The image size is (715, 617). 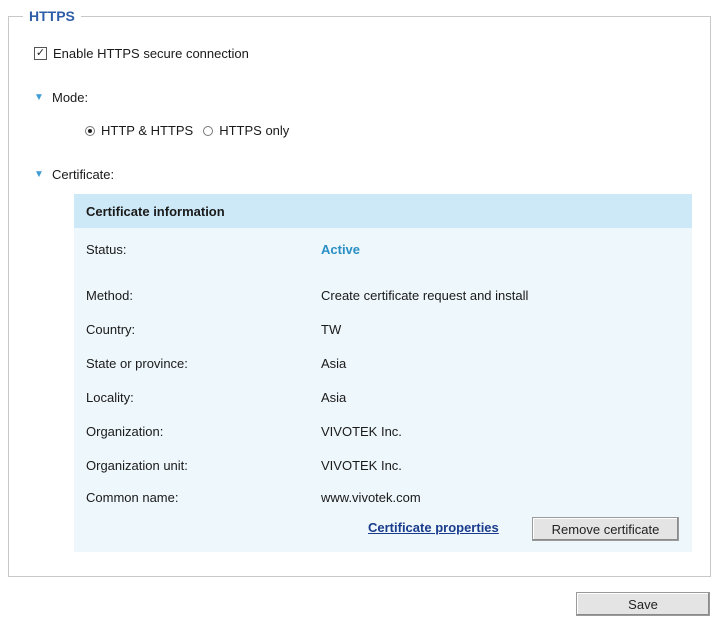 I want to click on remove-certificate-button: Remove certificate, so click(x=605, y=529).